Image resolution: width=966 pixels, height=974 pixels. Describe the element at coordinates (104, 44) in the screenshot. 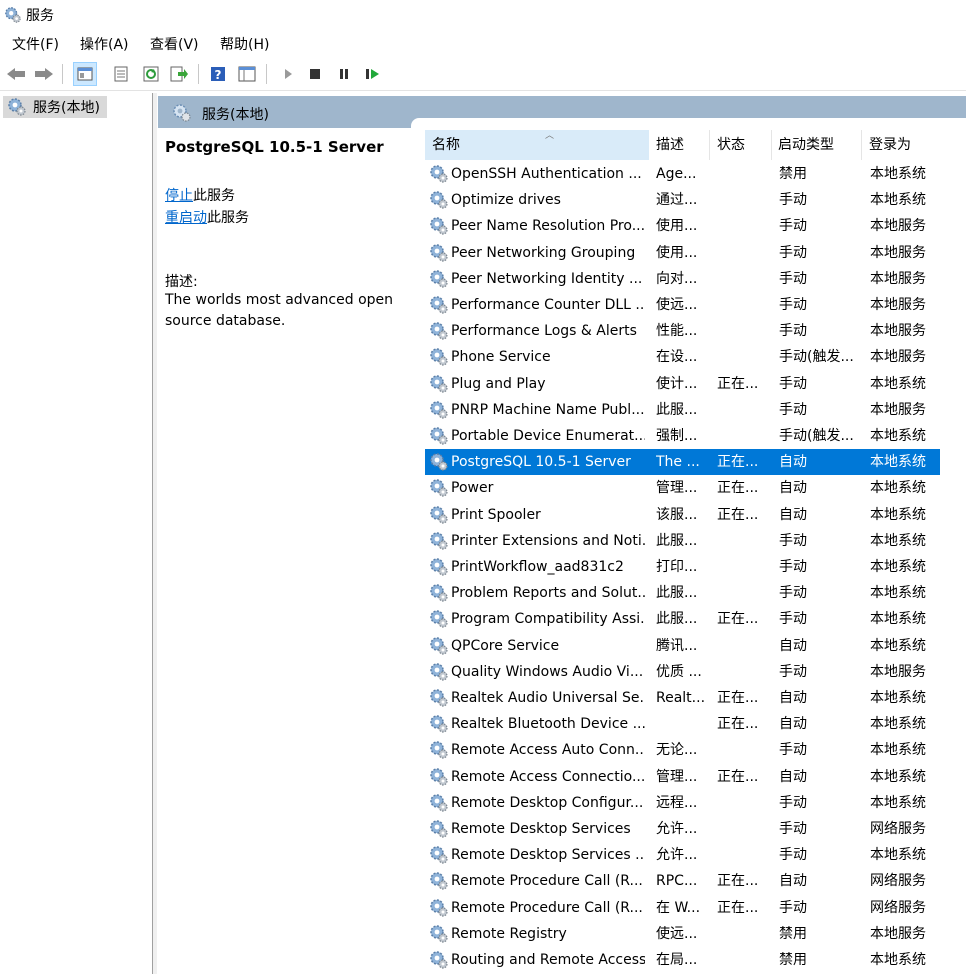

I see `menu-action: 操作(A)` at that location.